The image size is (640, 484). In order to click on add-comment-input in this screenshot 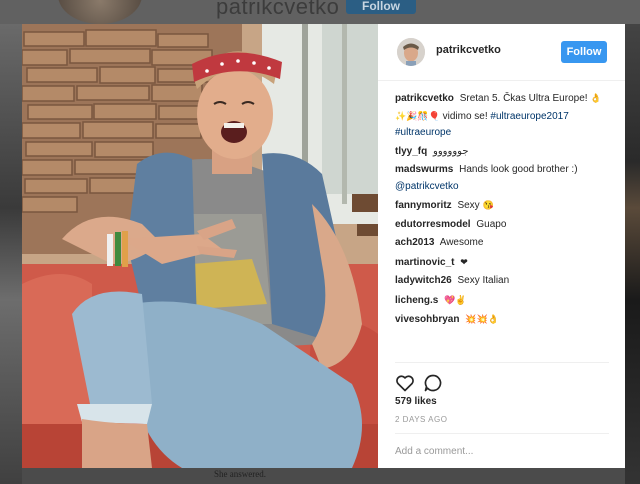, I will do `click(502, 451)`.